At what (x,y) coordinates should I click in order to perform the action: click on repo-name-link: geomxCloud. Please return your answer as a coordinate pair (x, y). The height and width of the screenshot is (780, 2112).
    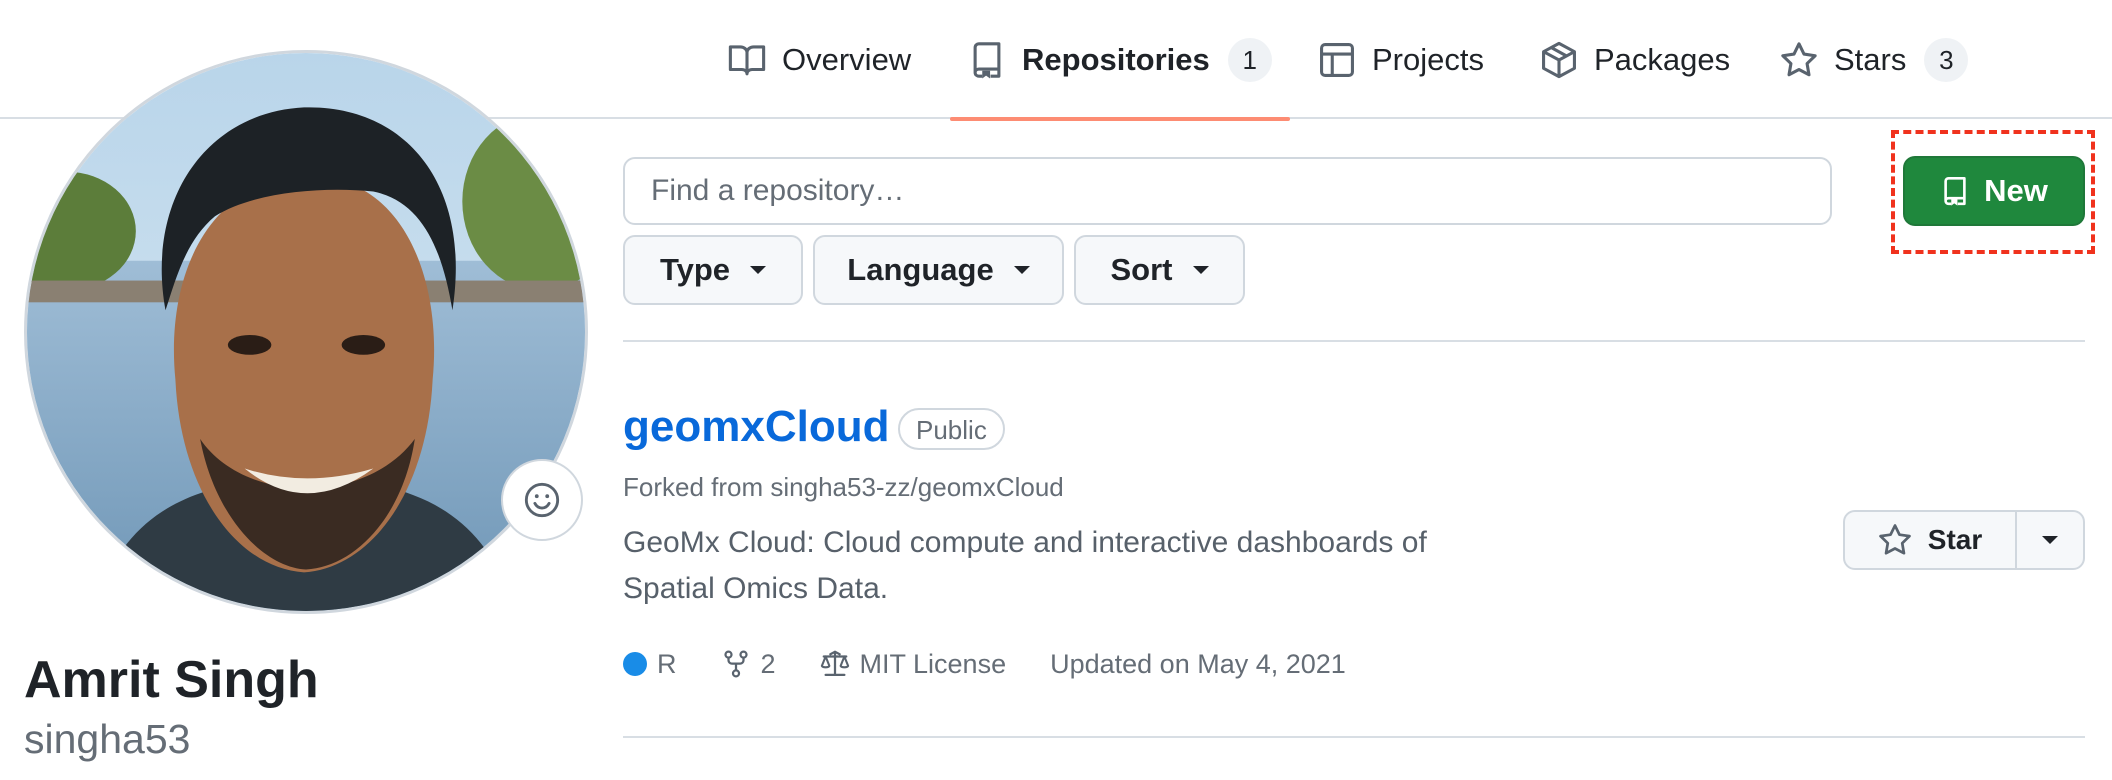
    Looking at the image, I should click on (756, 427).